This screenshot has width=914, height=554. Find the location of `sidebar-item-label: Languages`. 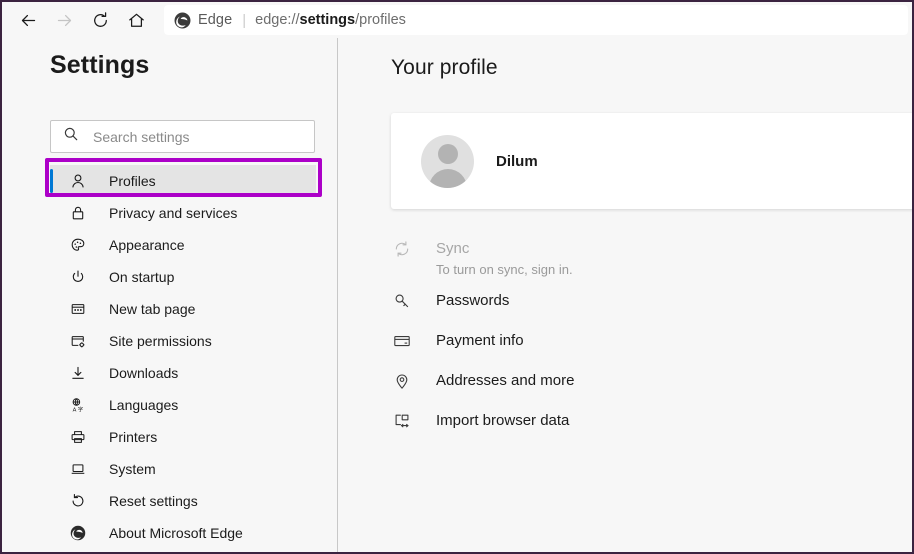

sidebar-item-label: Languages is located at coordinates (144, 405).